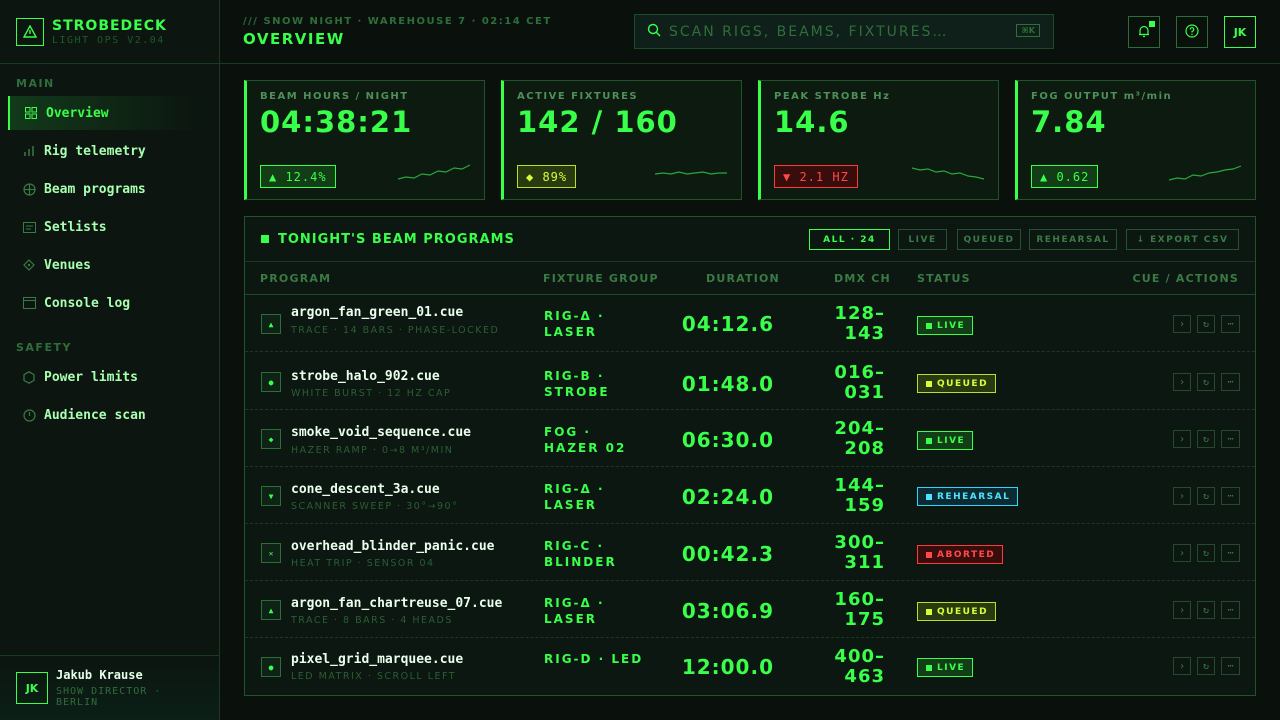 The height and width of the screenshot is (720, 1280). What do you see at coordinates (381, 432) in the screenshot?
I see `program-name: smoke_void_sequence.cue` at bounding box center [381, 432].